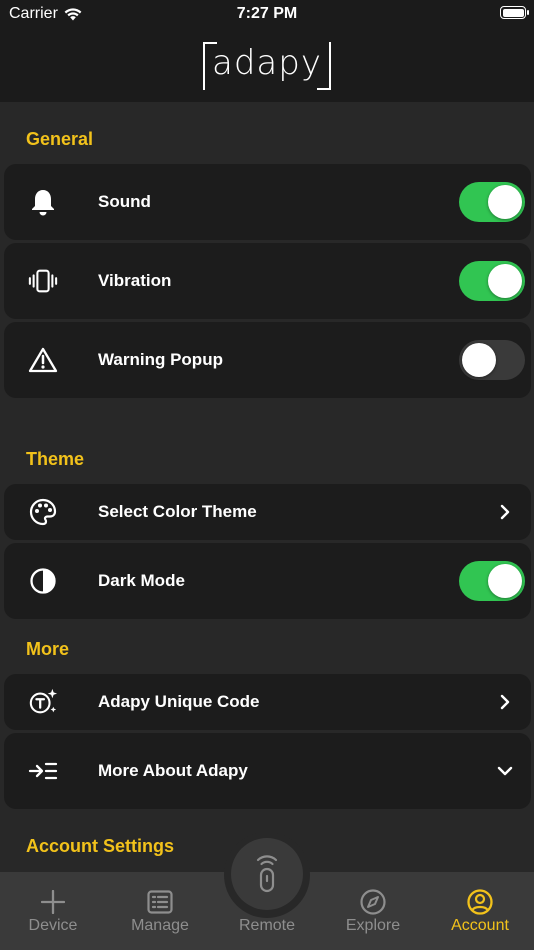 This screenshot has height=950, width=534. I want to click on sound-toggle, so click(492, 202).